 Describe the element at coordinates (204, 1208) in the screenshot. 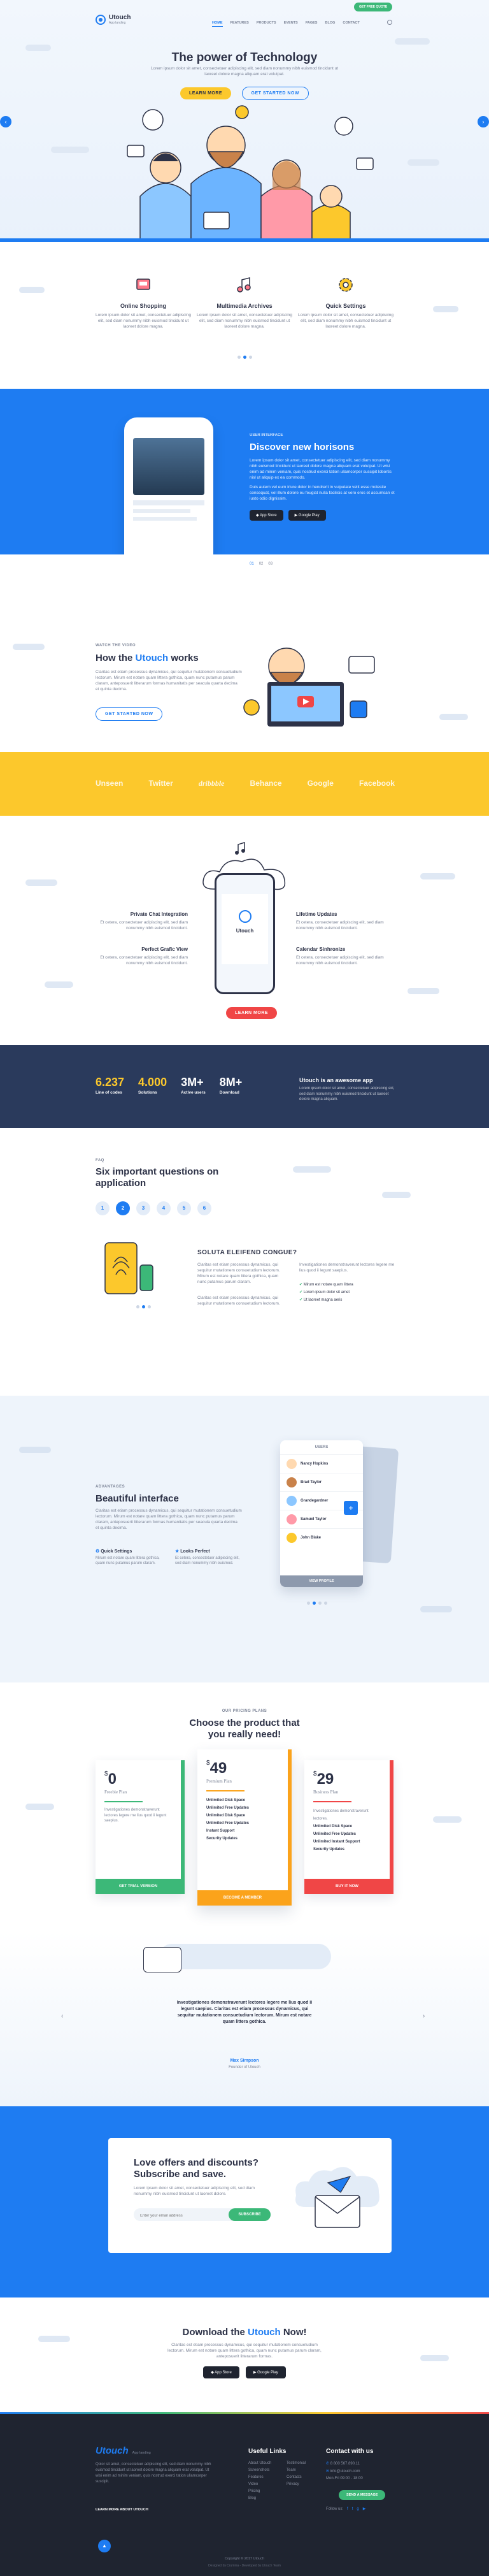

I see `faq-step: 6` at that location.